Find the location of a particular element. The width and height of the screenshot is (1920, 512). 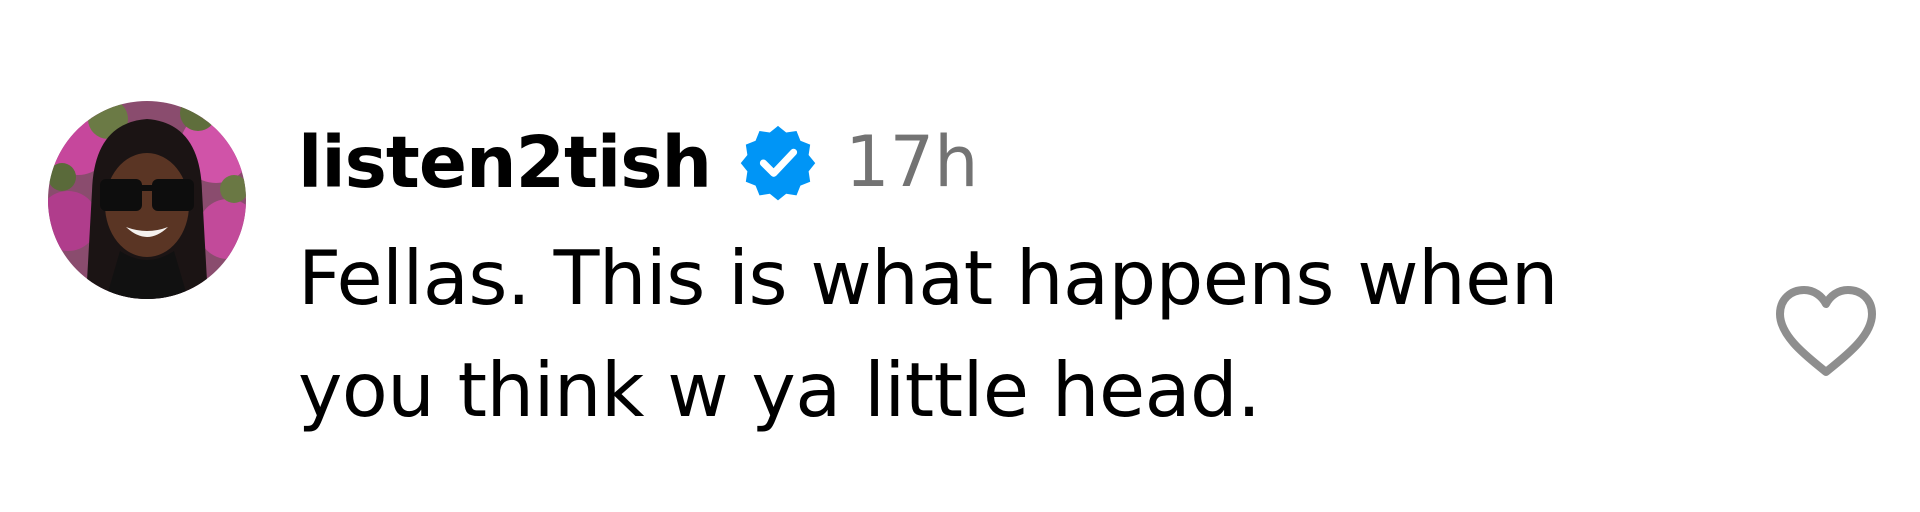

timestamp: 17h is located at coordinates (911, 162).